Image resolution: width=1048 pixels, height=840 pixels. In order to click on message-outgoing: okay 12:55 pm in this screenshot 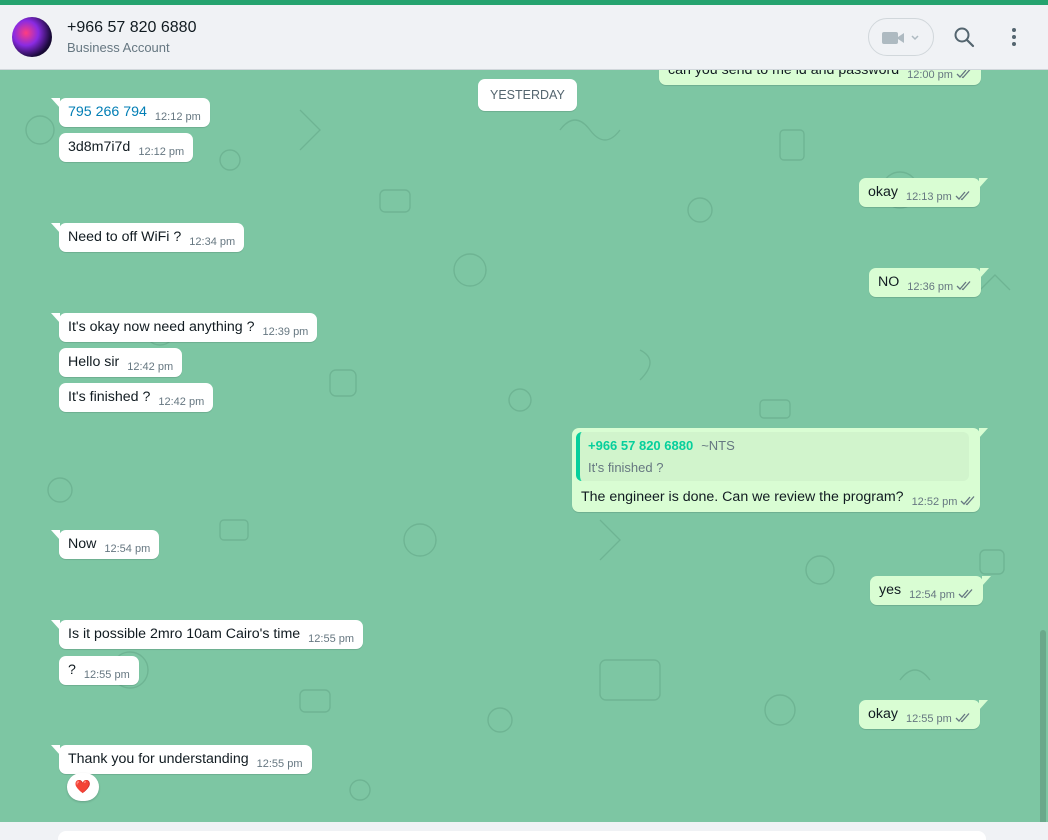, I will do `click(923, 714)`.